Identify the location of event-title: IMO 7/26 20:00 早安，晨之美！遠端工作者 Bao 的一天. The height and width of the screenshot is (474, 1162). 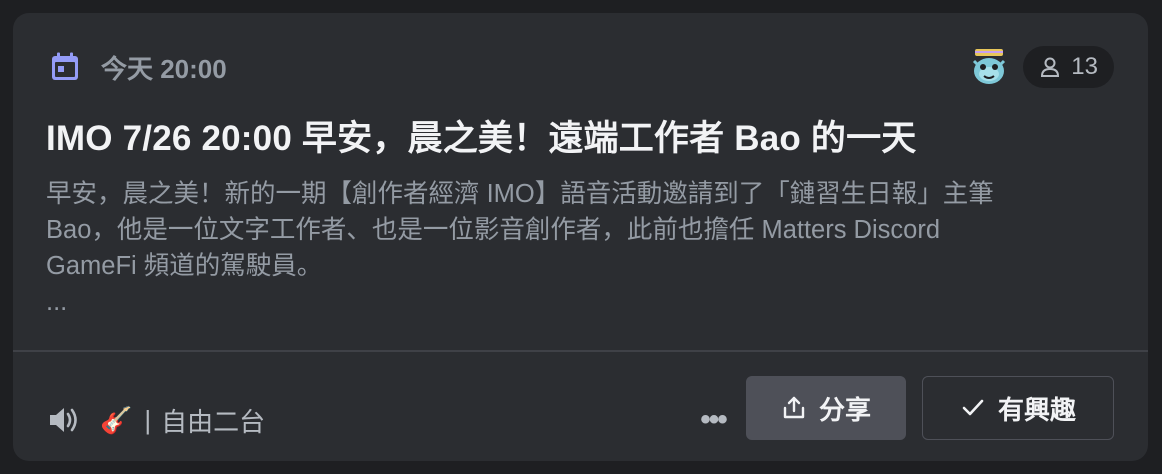
(481, 138).